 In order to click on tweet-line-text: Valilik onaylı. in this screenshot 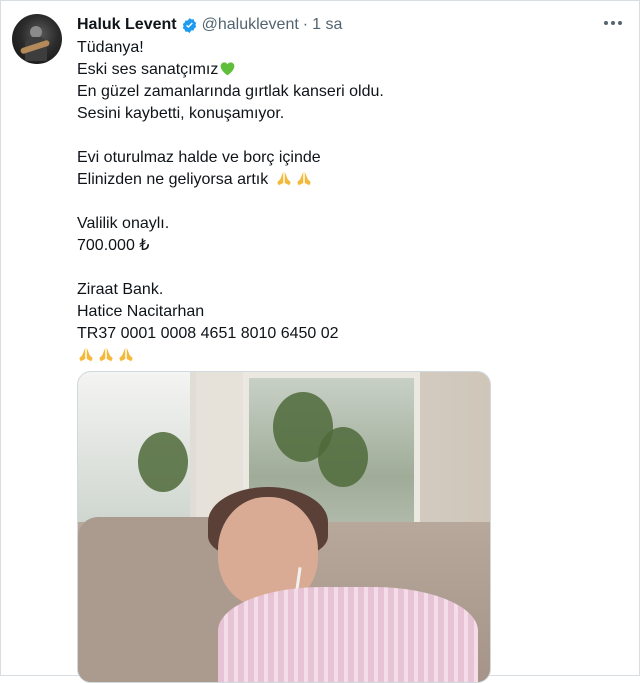, I will do `click(123, 223)`.